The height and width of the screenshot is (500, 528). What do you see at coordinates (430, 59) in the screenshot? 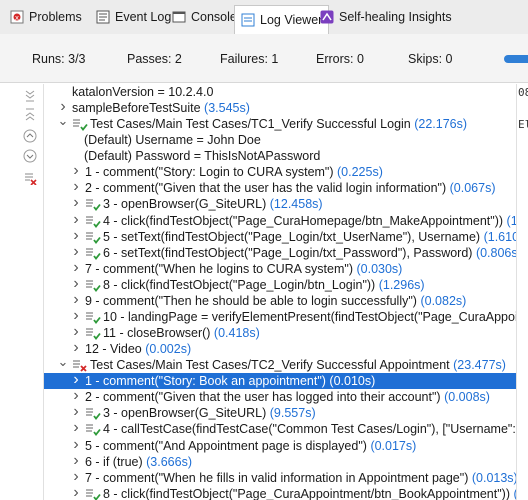
I see `skips-count: Skips: 0` at bounding box center [430, 59].